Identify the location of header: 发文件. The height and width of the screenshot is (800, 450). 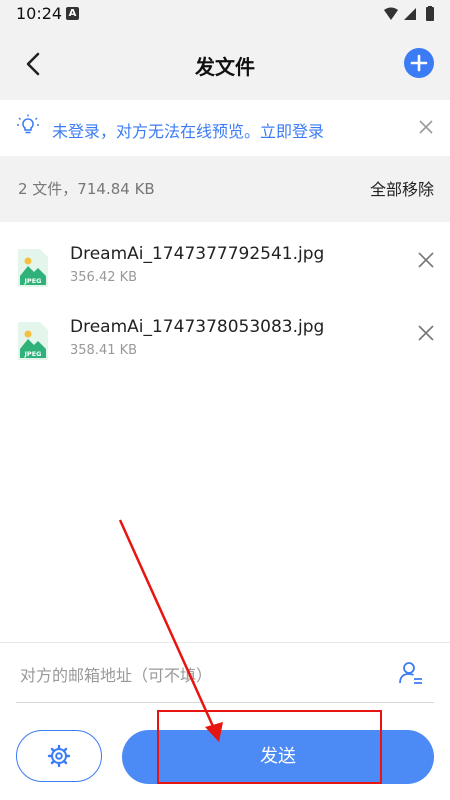
(225, 64).